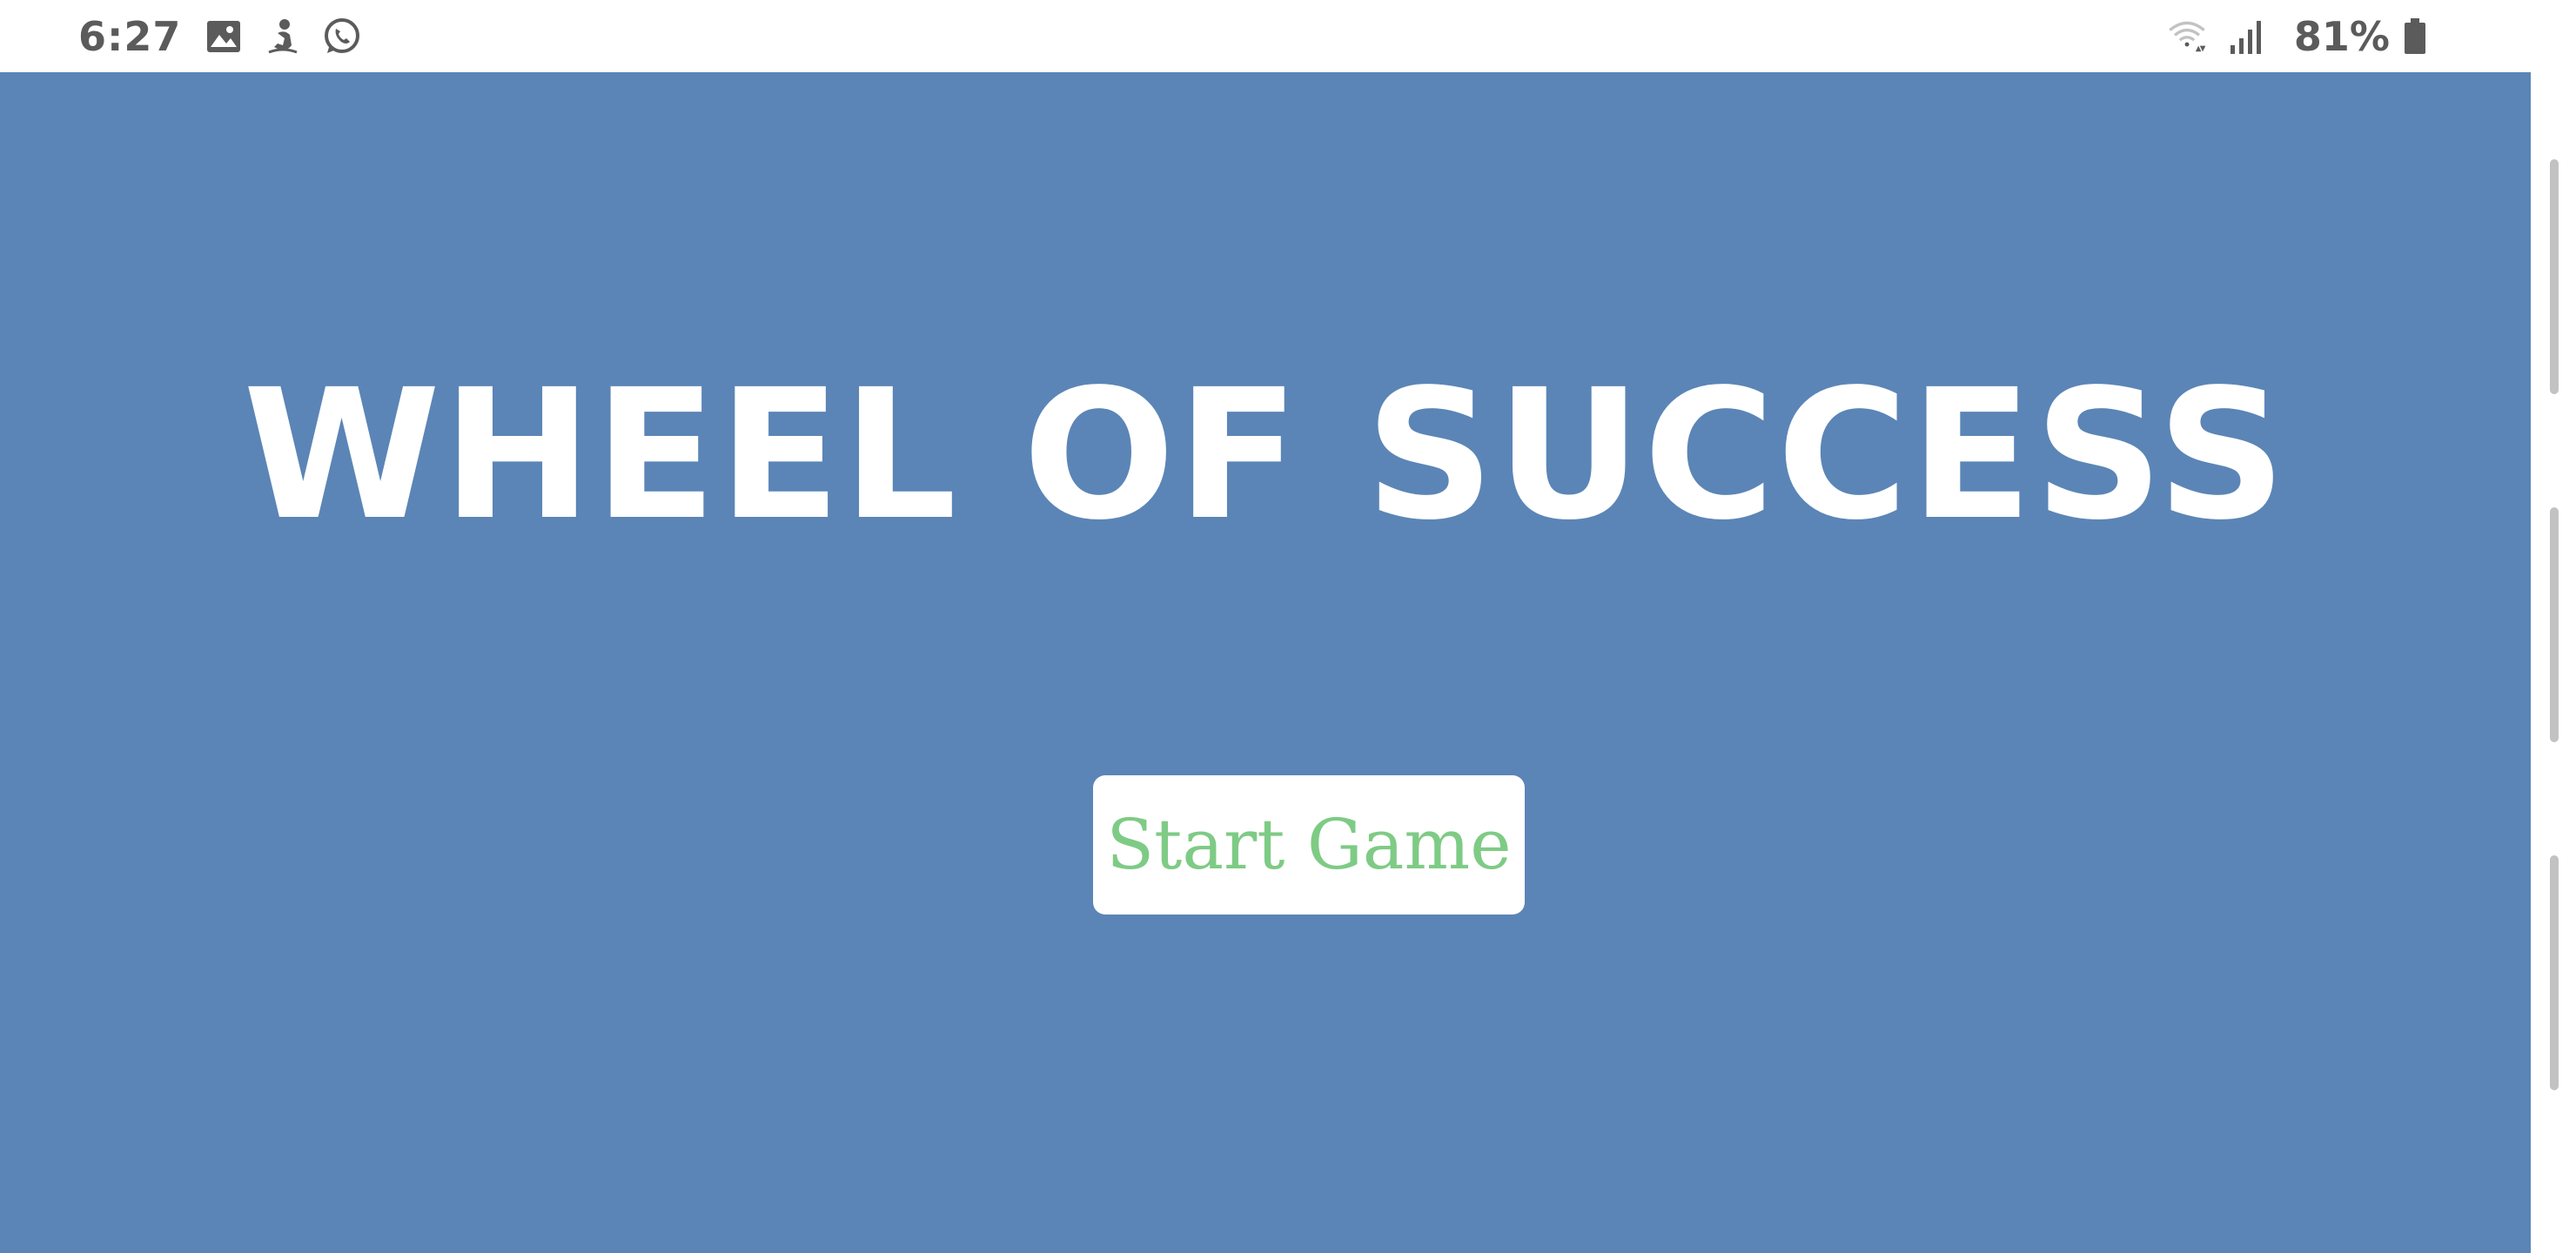 Image resolution: width=2576 pixels, height=1253 pixels. What do you see at coordinates (2341, 36) in the screenshot?
I see `battery-percent: 81%` at bounding box center [2341, 36].